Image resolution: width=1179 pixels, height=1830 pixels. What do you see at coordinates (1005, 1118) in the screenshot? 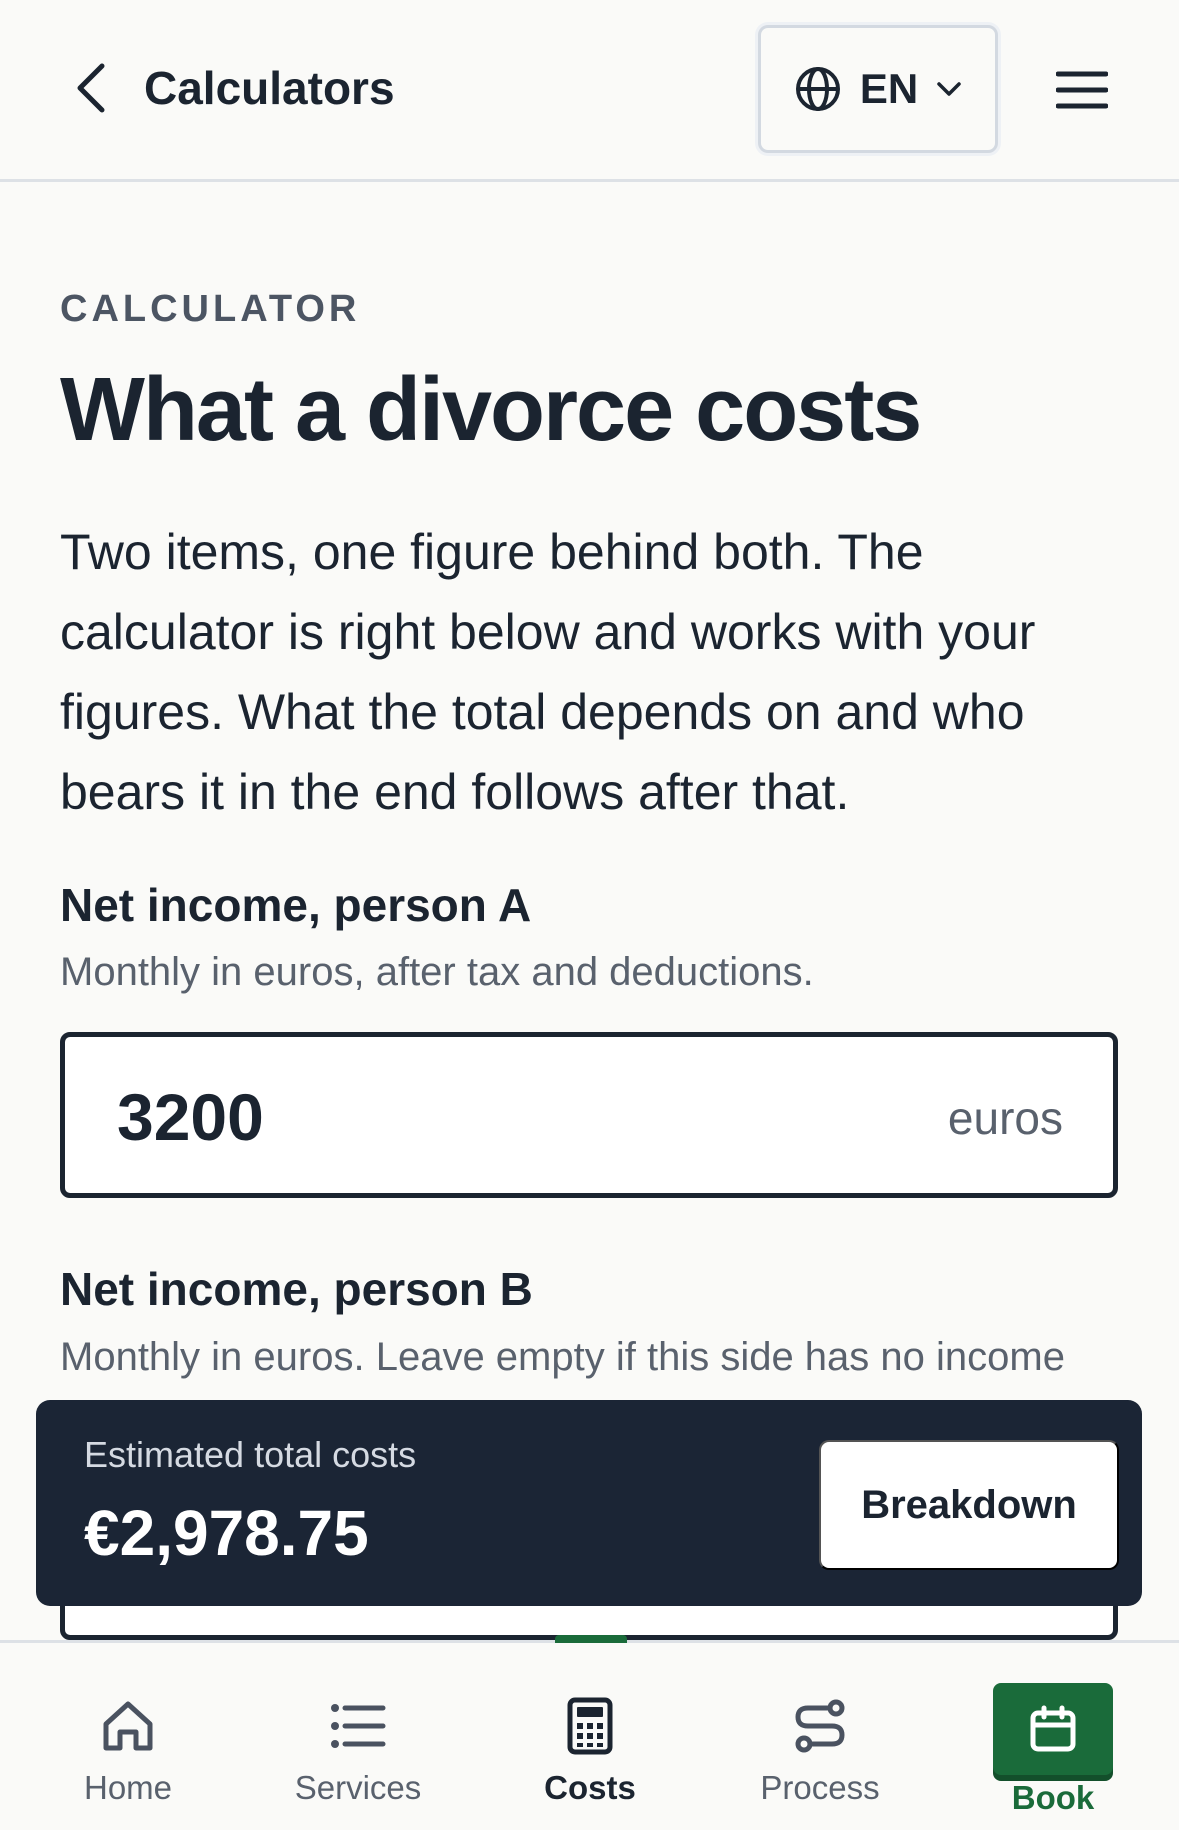
I see `person-a-income-unit: euros` at bounding box center [1005, 1118].